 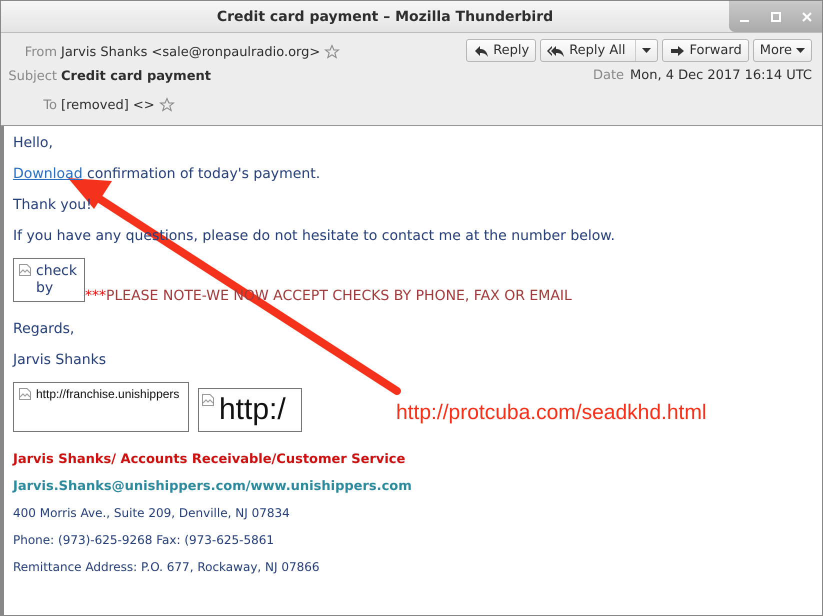 I want to click on body-text: confirmation of today's payment., so click(x=203, y=174).